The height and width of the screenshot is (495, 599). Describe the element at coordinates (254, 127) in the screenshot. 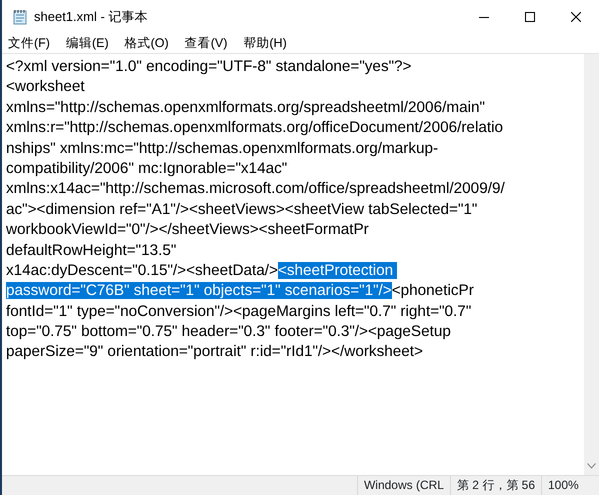

I see `text-line: xmlns:r="http://schemas.openxmlformats.org/officeDocument/2006/relatio` at that location.